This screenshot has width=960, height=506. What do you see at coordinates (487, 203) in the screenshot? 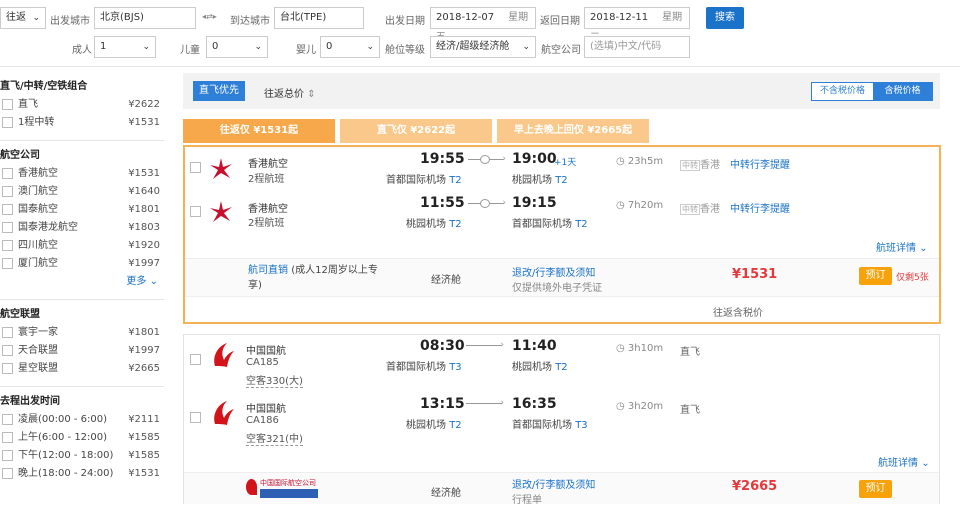
I see `transfer-arrow-icon: ›` at bounding box center [487, 203].